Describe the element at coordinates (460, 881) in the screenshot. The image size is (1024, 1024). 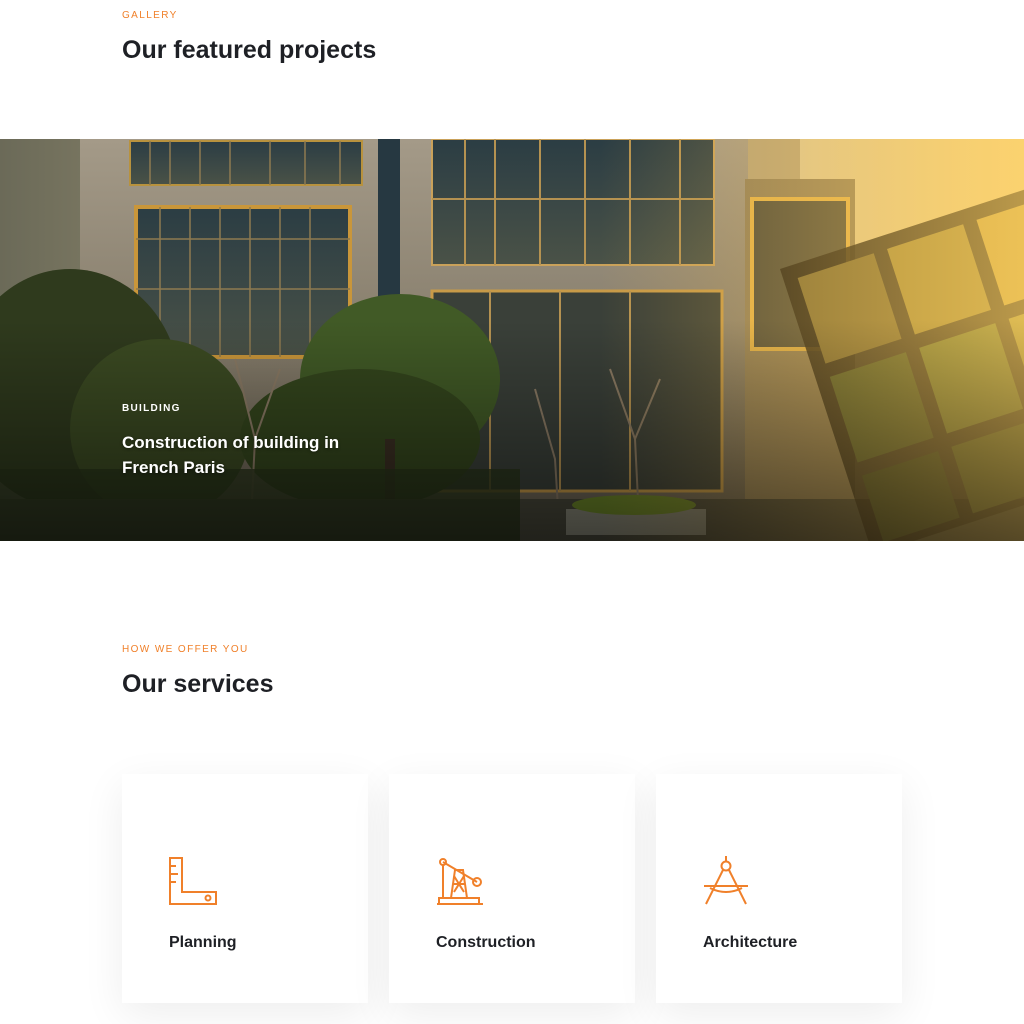
I see `crane-tower-icon` at that location.